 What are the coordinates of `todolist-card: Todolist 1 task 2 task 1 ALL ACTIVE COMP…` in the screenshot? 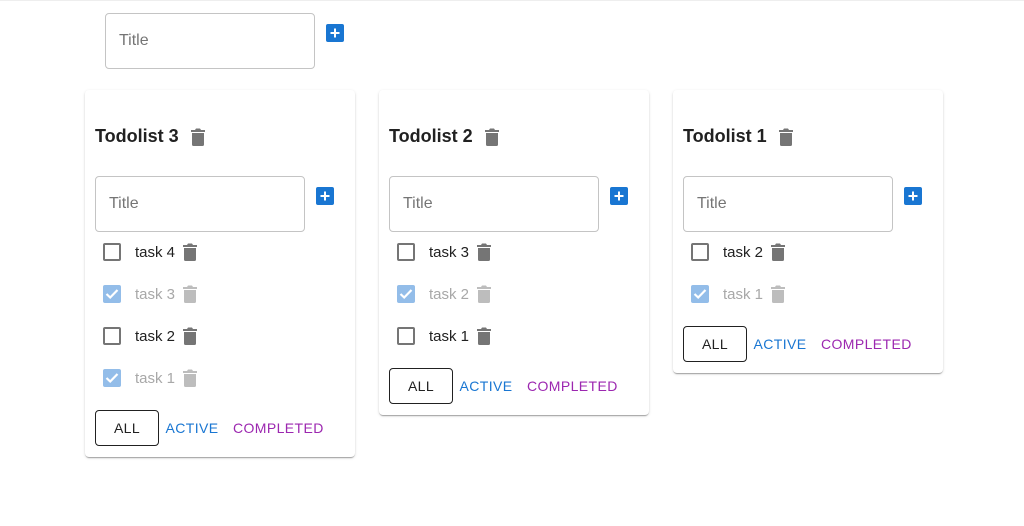 It's located at (808, 231).